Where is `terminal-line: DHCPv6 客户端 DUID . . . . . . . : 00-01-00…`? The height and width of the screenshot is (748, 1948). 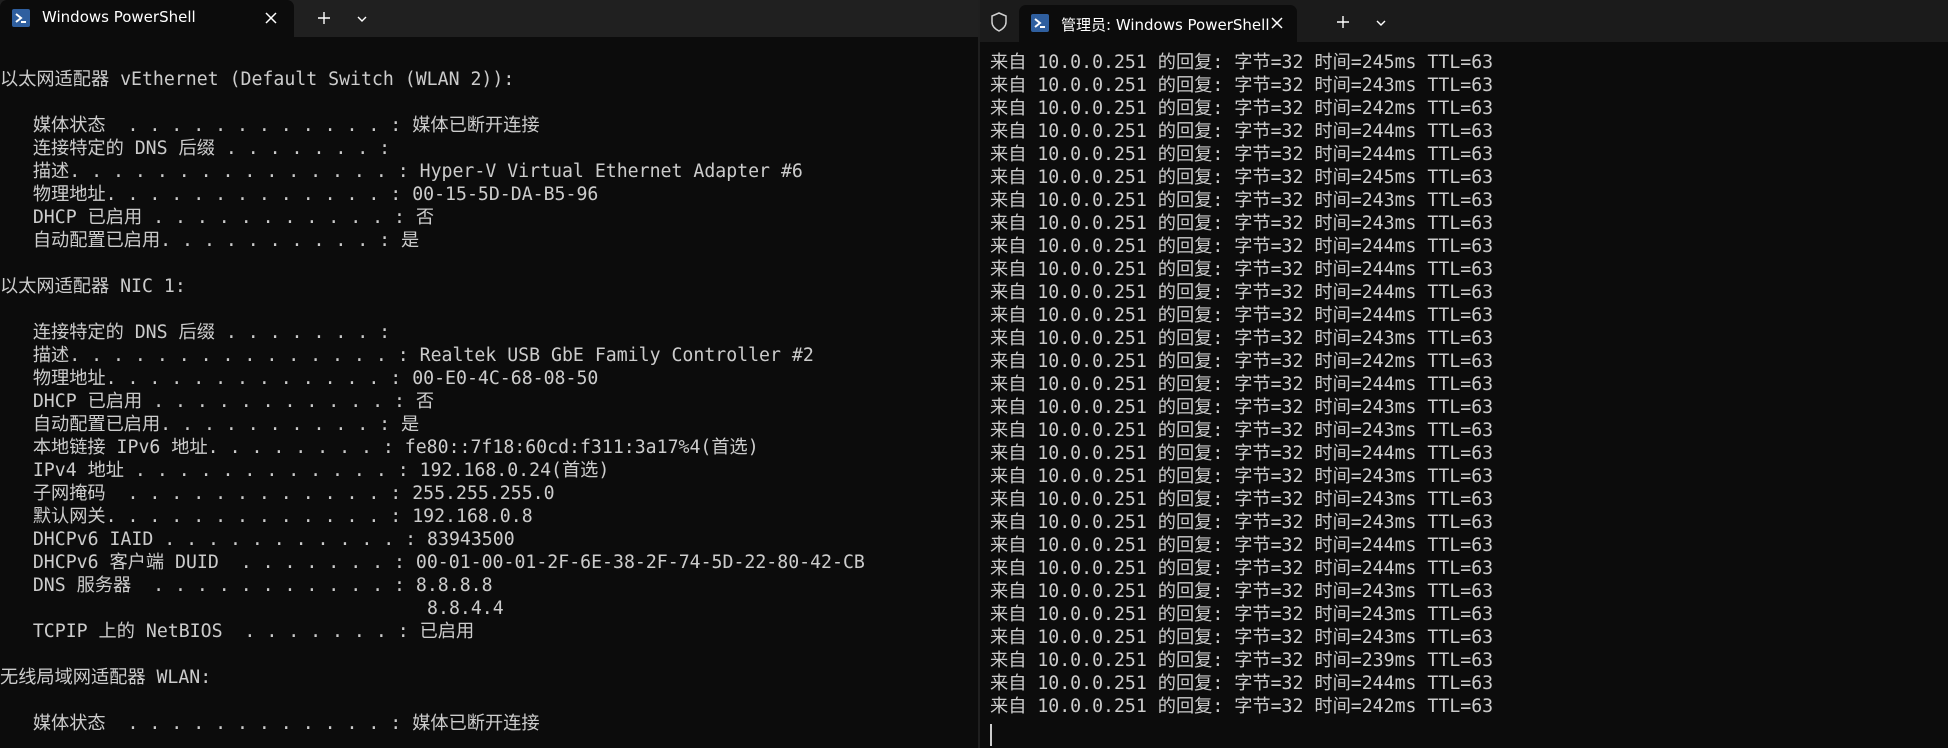 terminal-line: DHCPv6 客户端 DUID . . . . . . . : 00-01-00… is located at coordinates (432, 562).